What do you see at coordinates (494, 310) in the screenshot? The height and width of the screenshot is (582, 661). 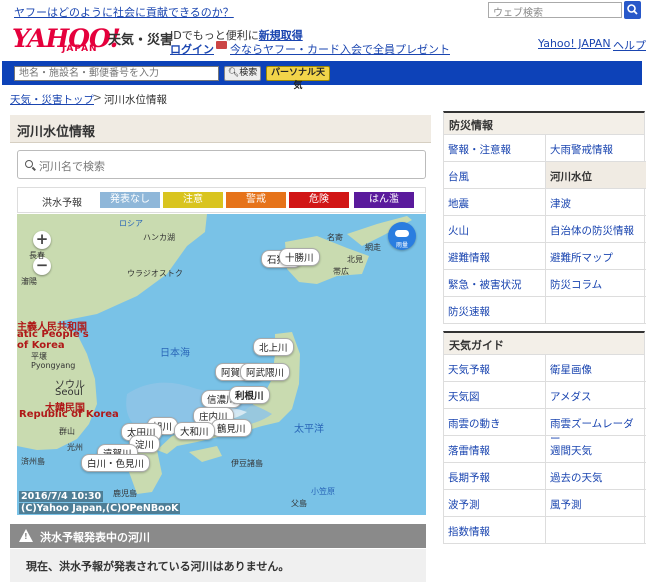 I see `sidebar-disaster-item: 防災速報` at bounding box center [494, 310].